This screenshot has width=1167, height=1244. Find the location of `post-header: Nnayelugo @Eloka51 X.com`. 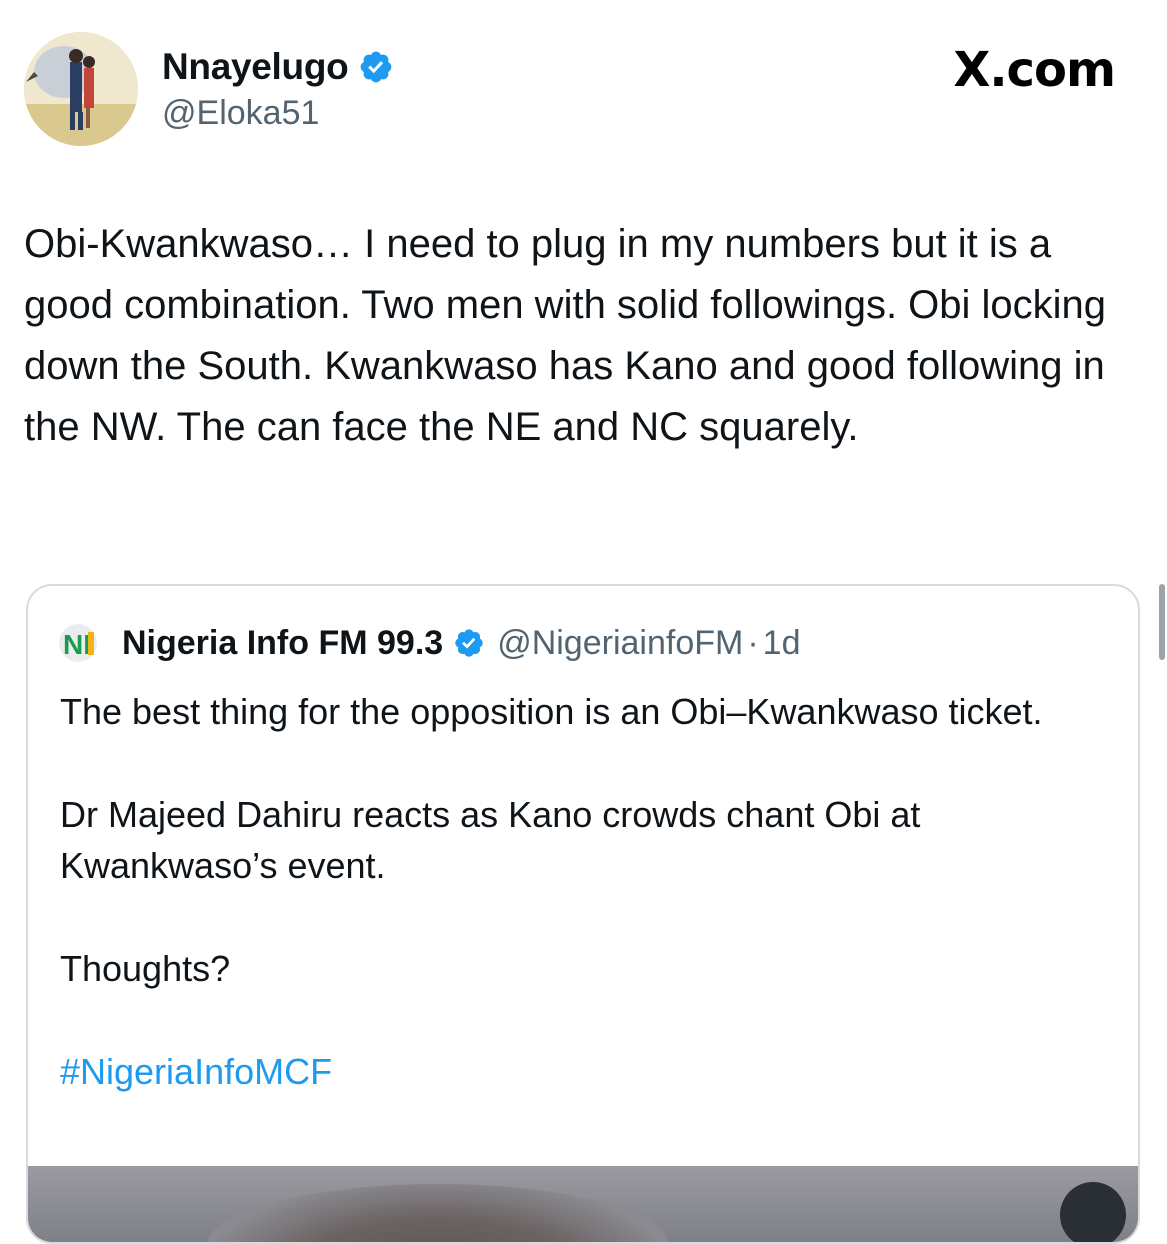

post-header: Nnayelugo @Eloka51 X.com is located at coordinates (583, 85).